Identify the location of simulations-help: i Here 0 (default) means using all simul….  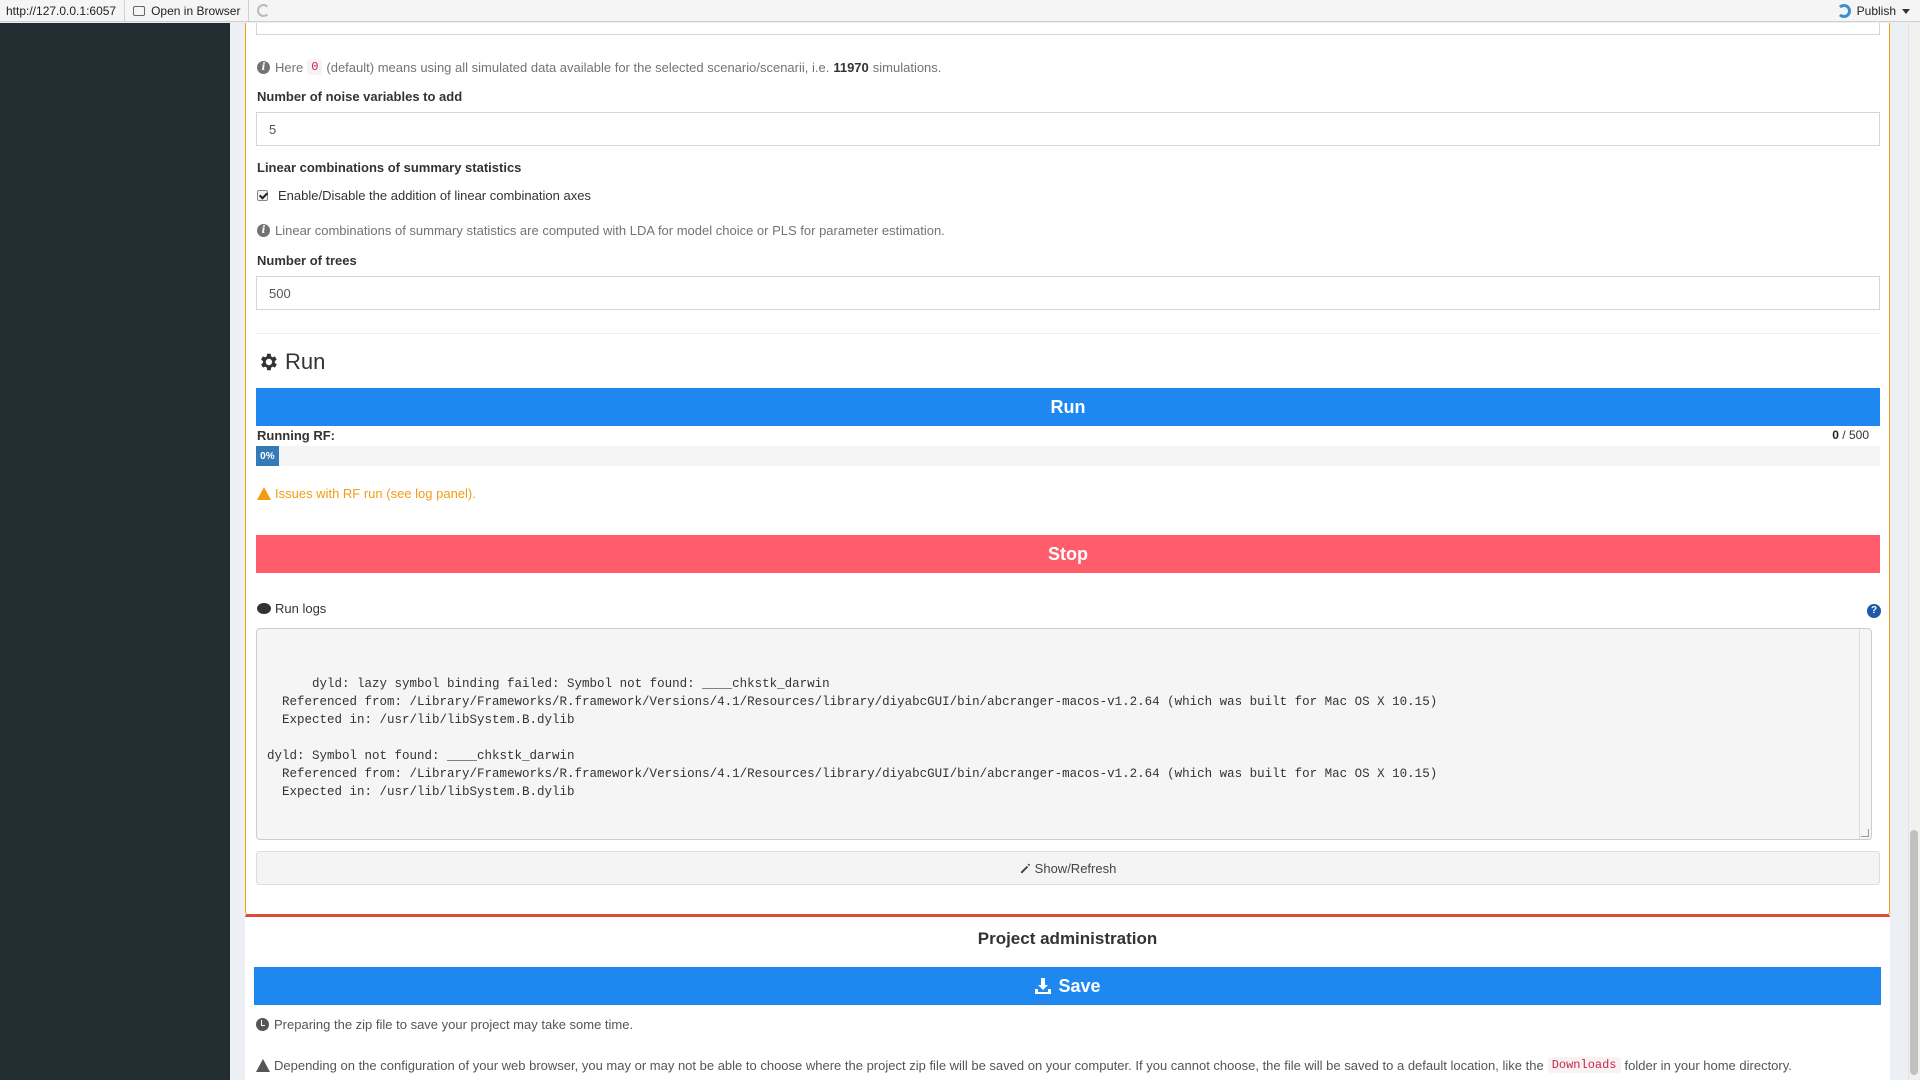
(599, 67).